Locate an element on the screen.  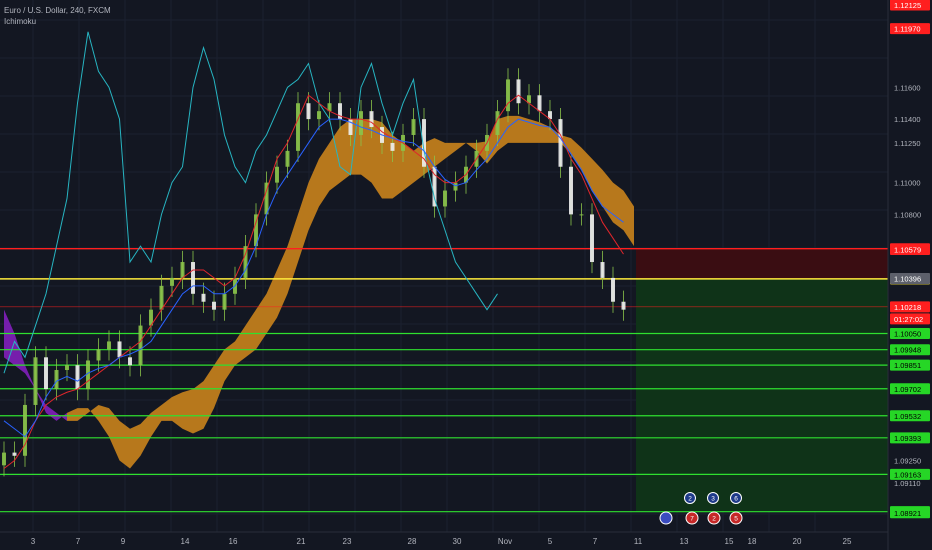
price-tick-label: 1.11970 is located at coordinates (907, 29).